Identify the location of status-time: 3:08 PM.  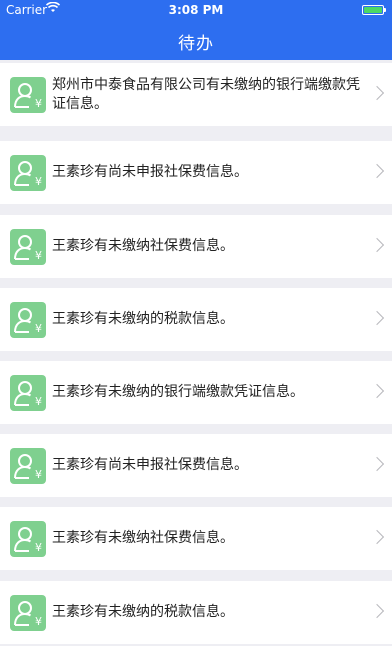
(196, 10).